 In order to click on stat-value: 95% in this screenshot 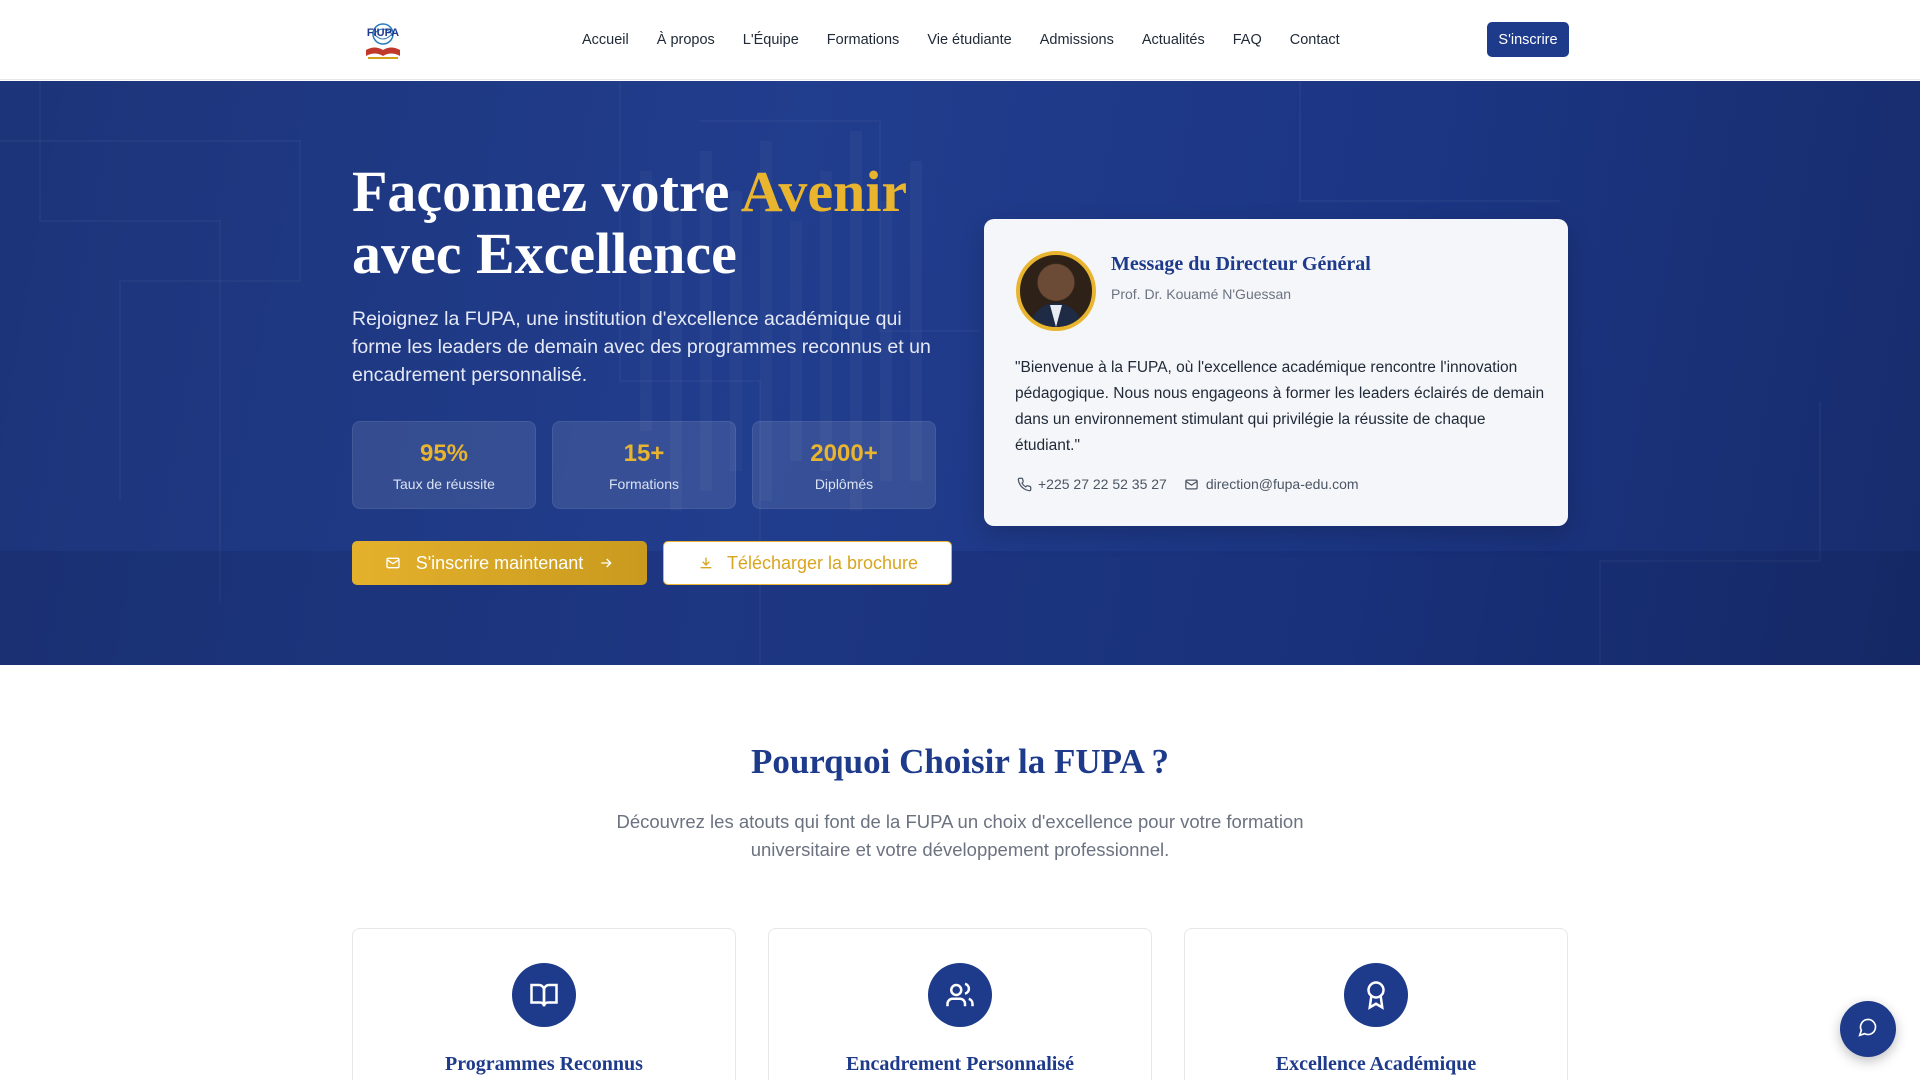, I will do `click(444, 453)`.